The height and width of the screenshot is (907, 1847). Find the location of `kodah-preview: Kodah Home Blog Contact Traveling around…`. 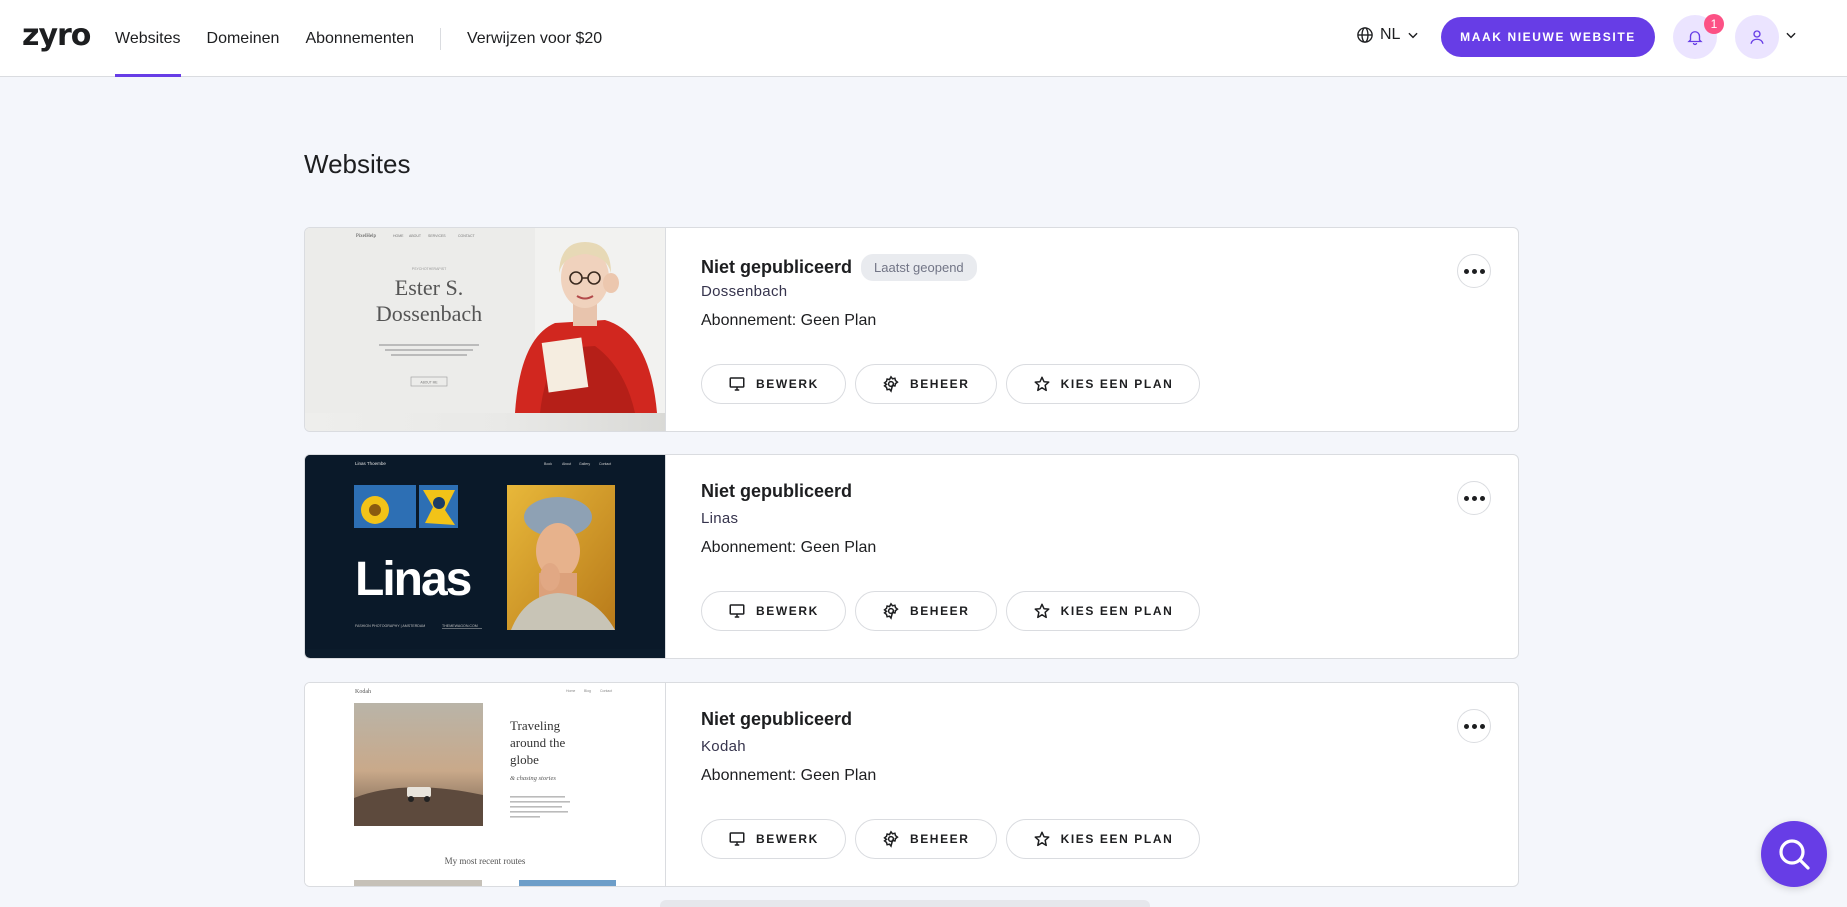

kodah-preview: Kodah Home Blog Contact Traveling around… is located at coordinates (485, 784).